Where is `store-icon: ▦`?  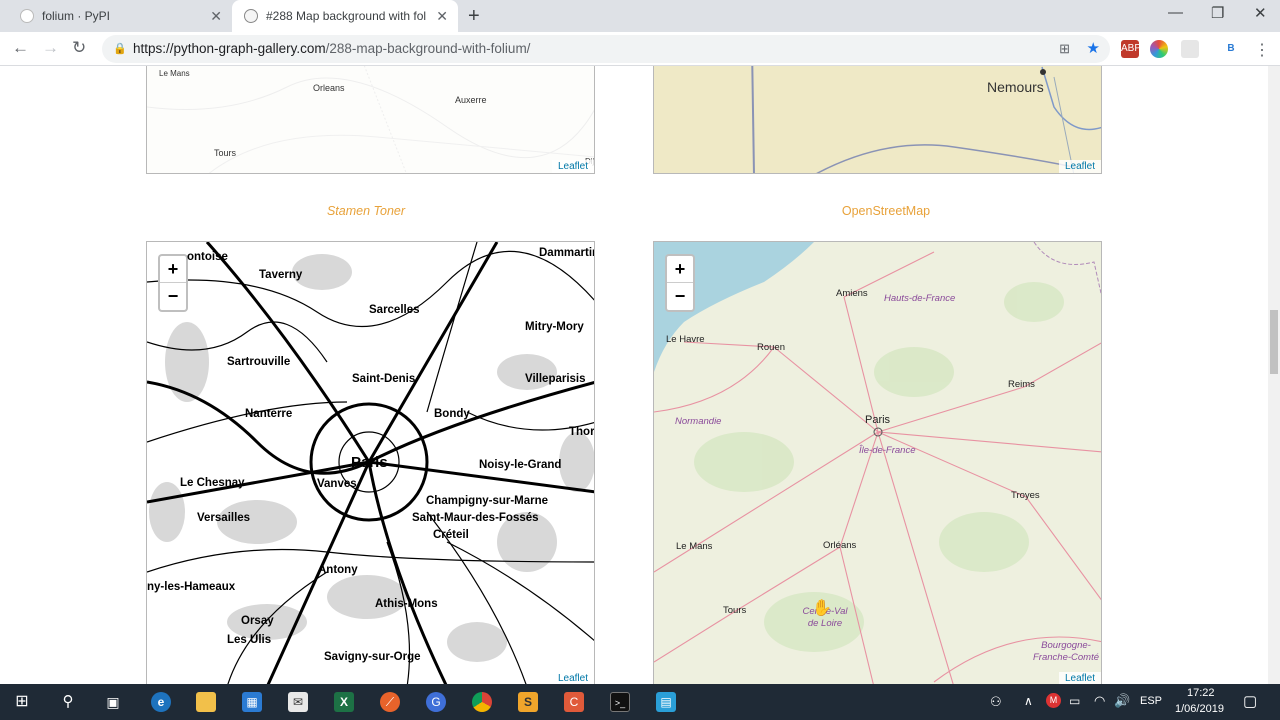
store-icon: ▦ is located at coordinates (252, 702).